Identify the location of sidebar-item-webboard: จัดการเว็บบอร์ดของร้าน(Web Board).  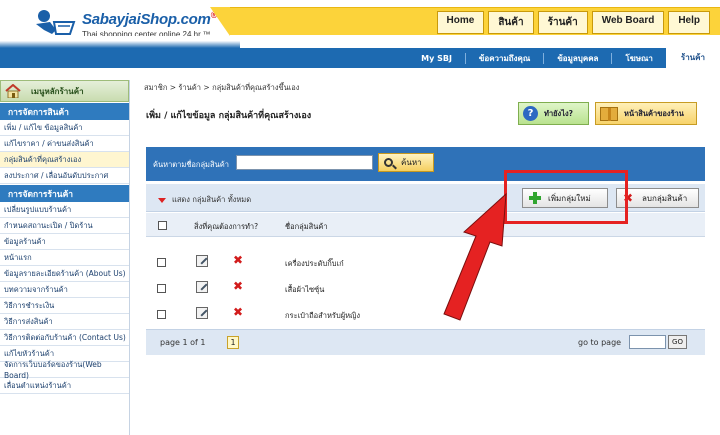
(64, 370).